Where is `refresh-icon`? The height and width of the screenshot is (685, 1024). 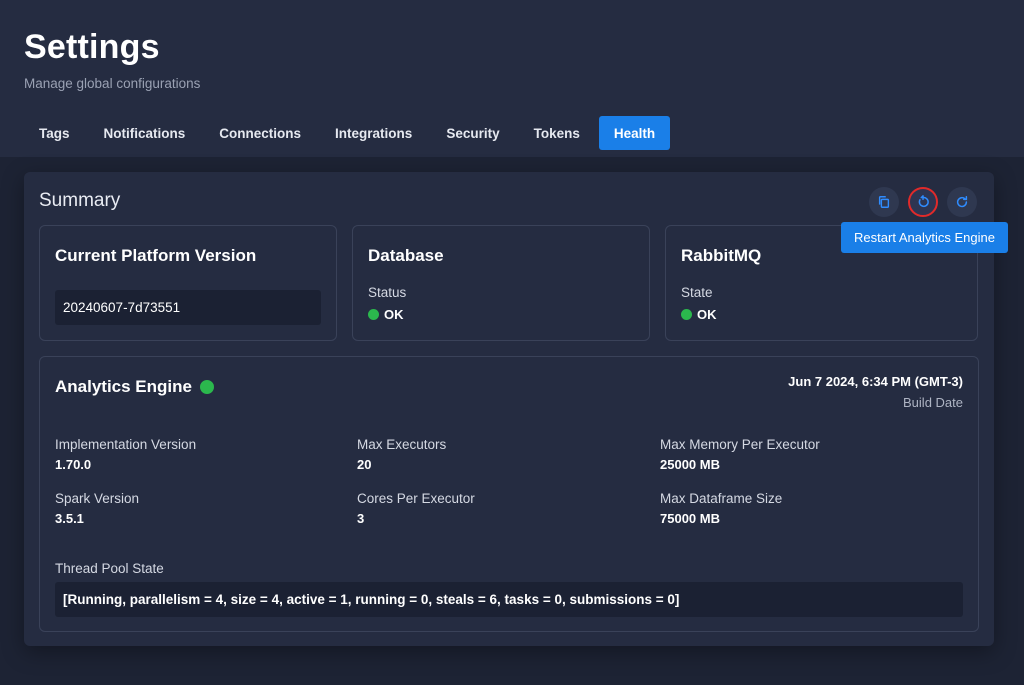 refresh-icon is located at coordinates (962, 202).